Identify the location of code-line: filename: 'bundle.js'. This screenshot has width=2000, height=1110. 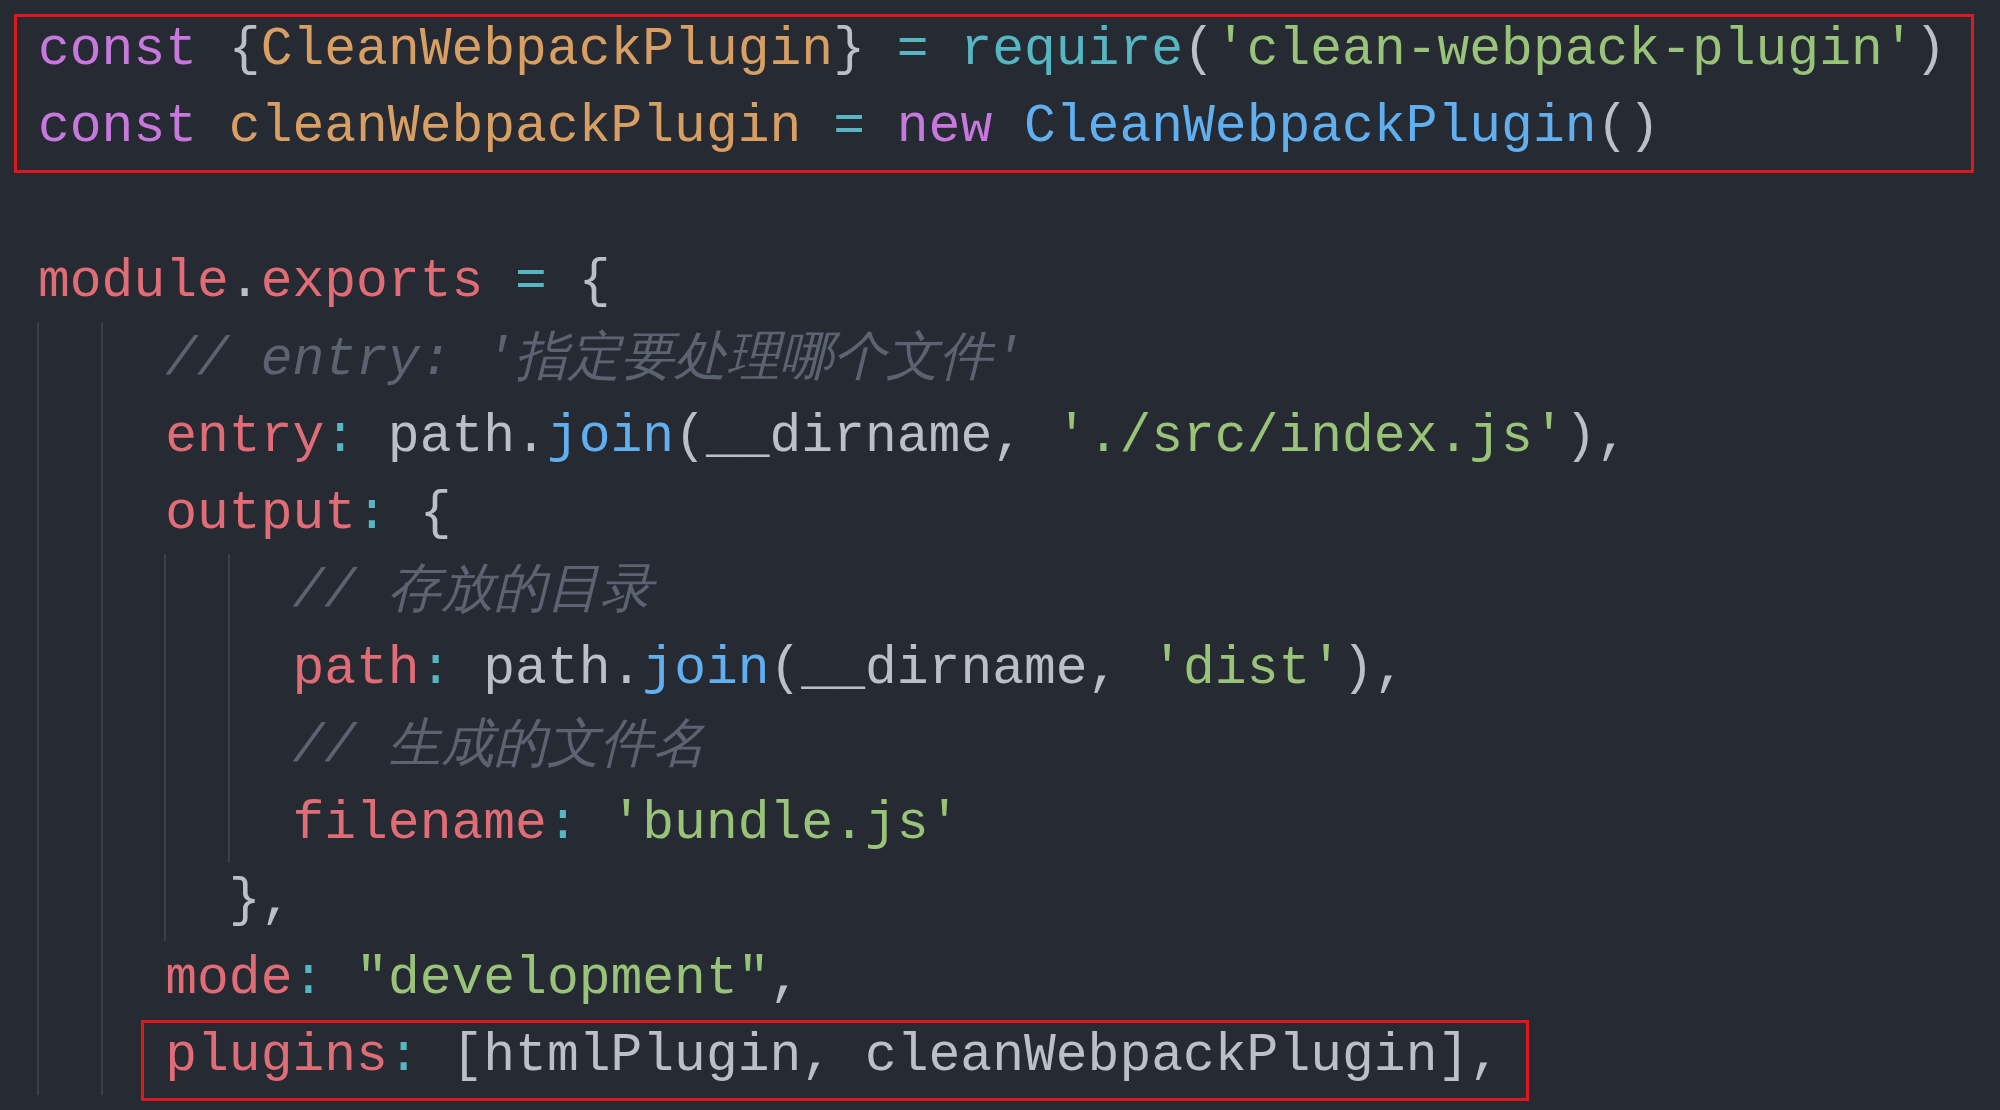
(499, 824).